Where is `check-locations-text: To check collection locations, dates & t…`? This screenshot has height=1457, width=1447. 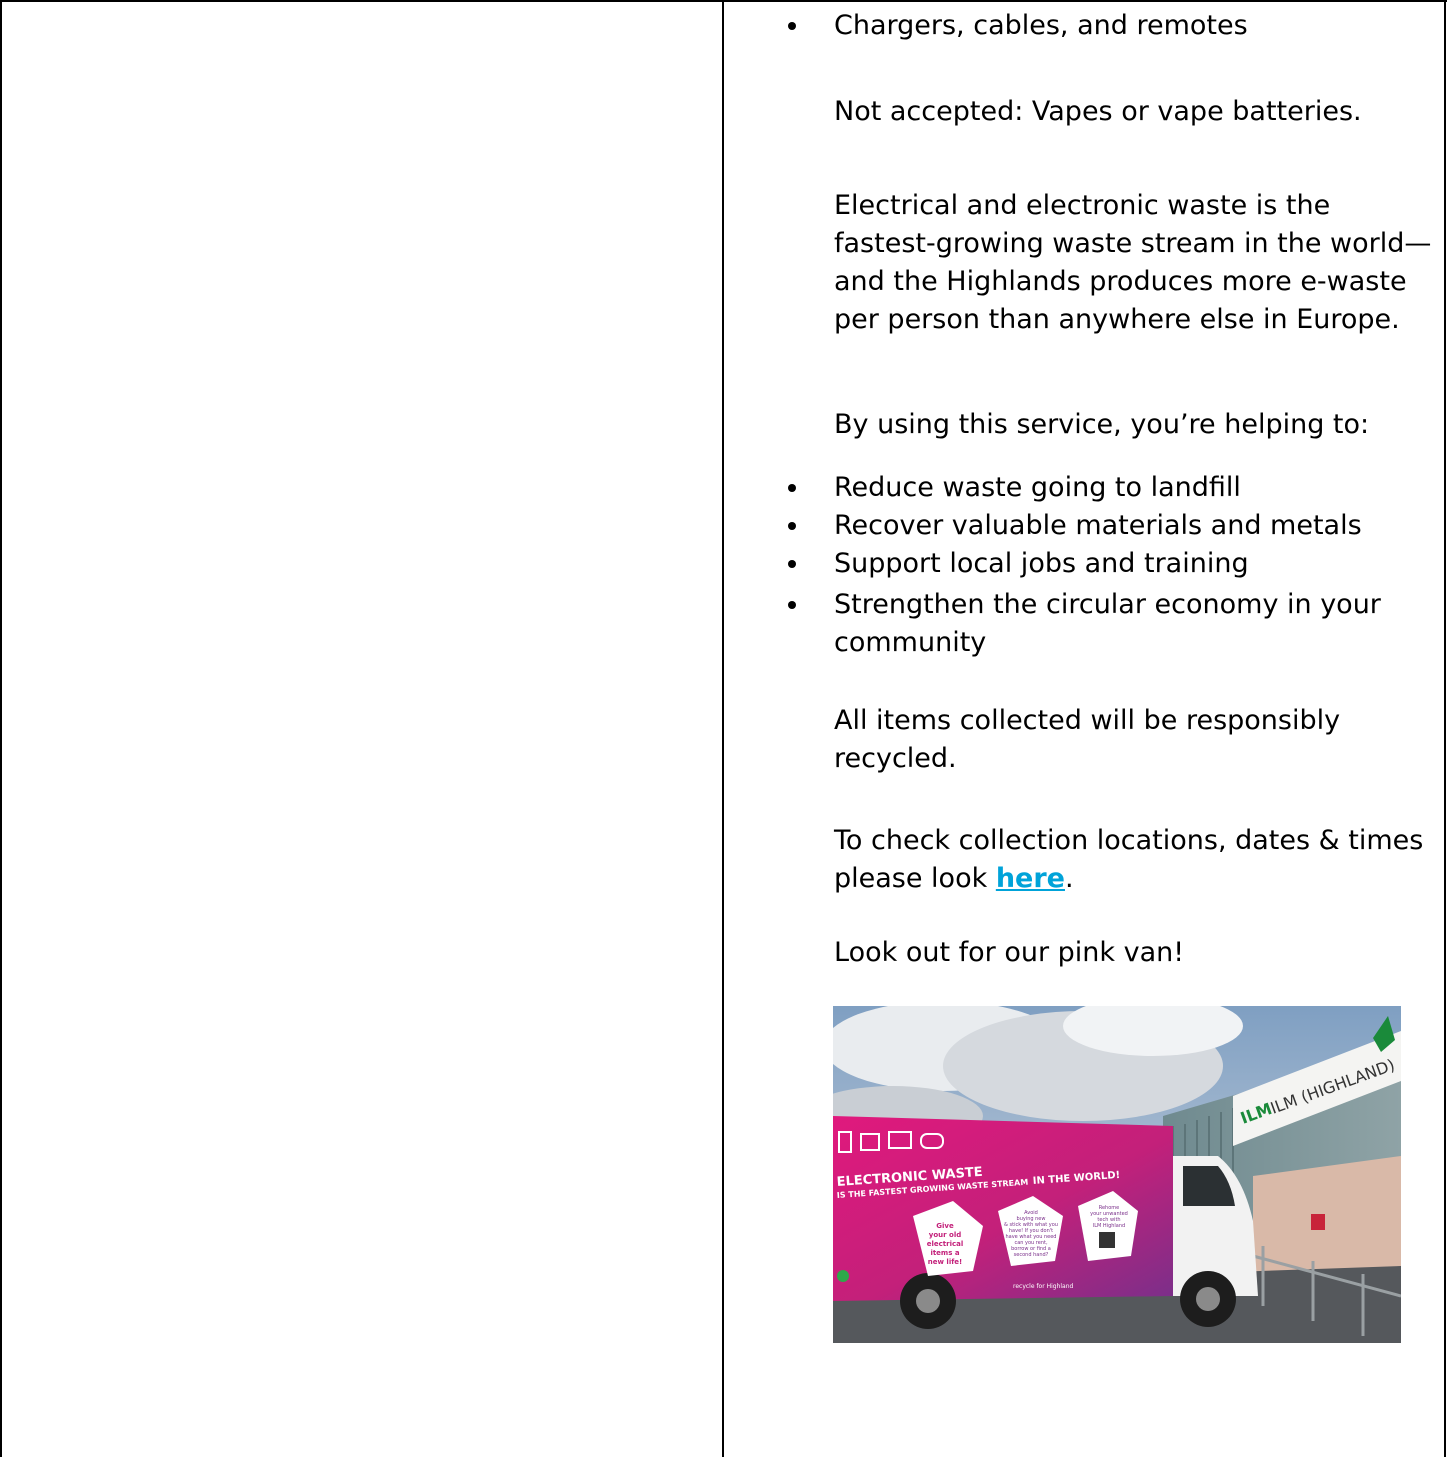
check-locations-text: To check collection locations, dates & t… is located at coordinates (1129, 859).